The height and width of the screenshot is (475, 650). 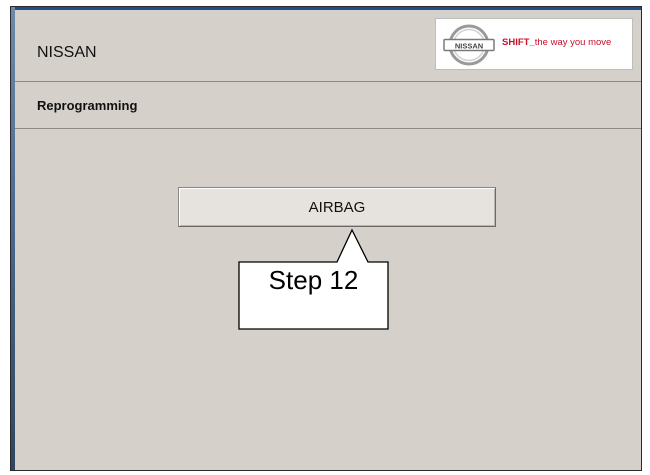 I want to click on brand-tagline: SHIFT_the way you move, so click(x=556, y=42).